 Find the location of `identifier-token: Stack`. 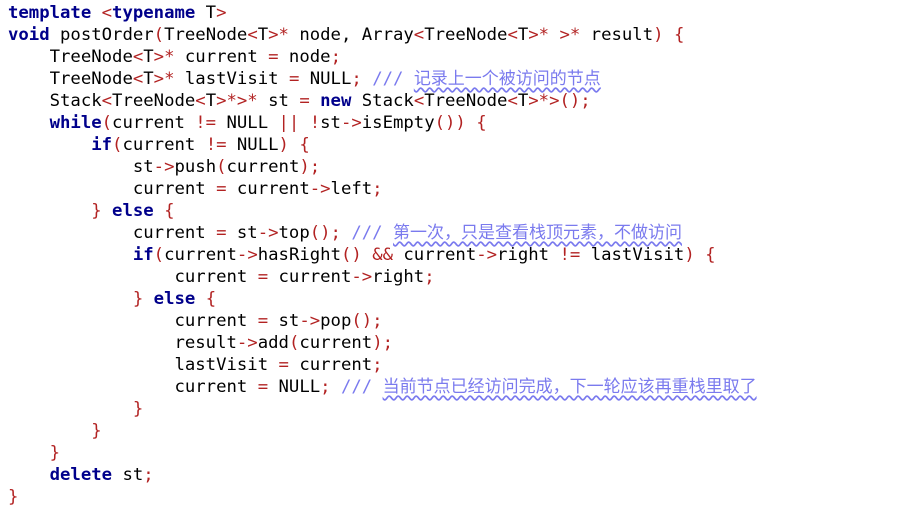

identifier-token: Stack is located at coordinates (382, 101).